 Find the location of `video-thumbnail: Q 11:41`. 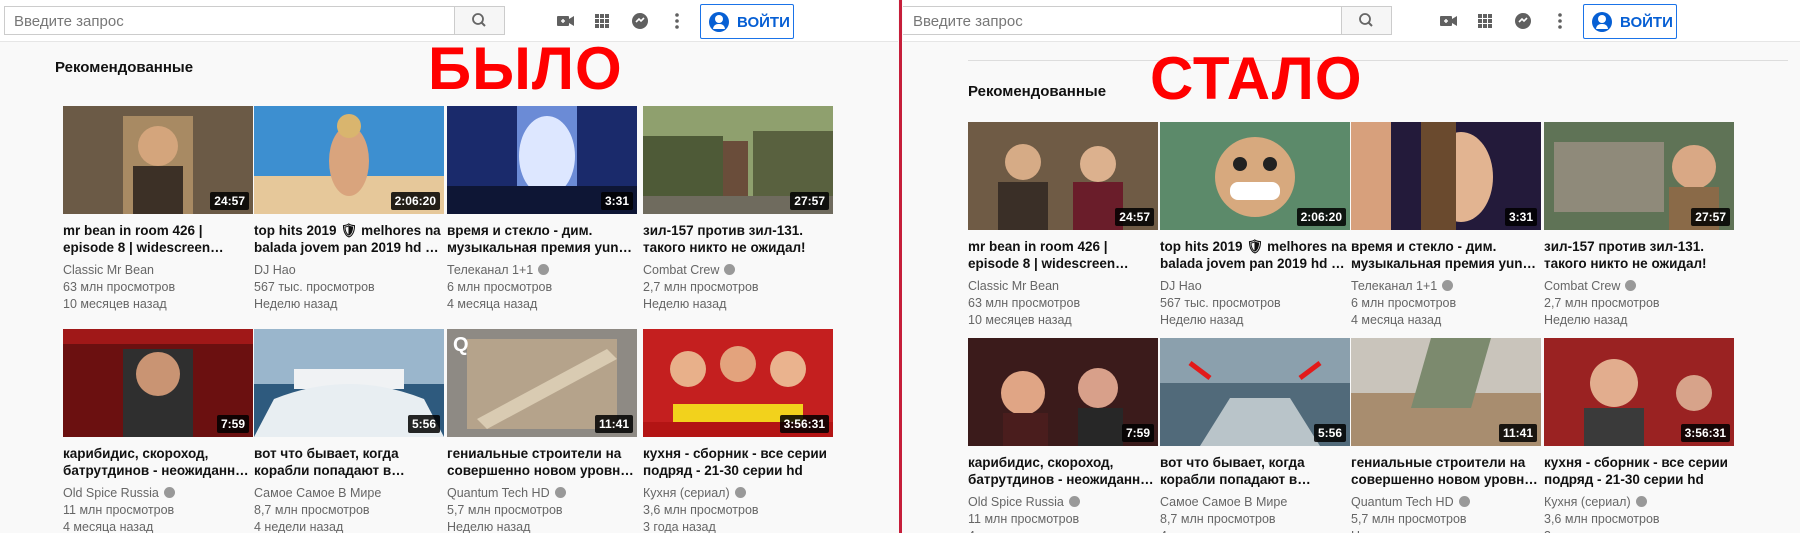

video-thumbnail: Q 11:41 is located at coordinates (542, 383).